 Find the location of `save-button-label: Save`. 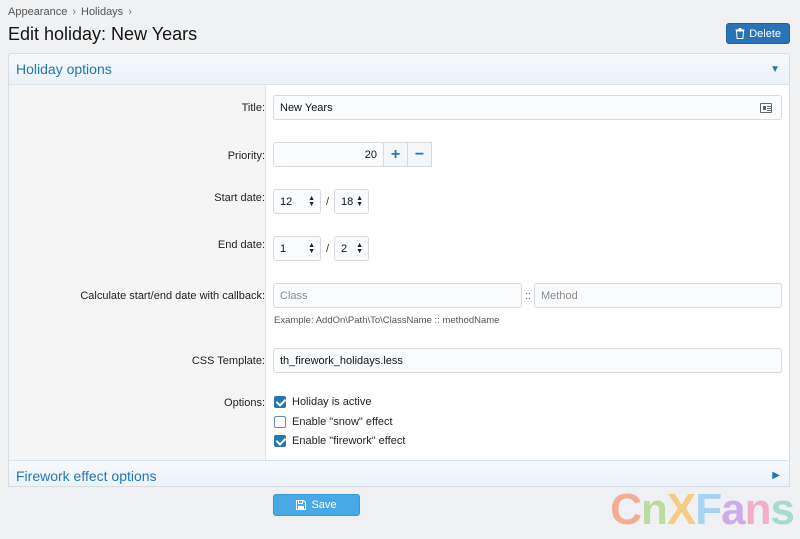

save-button-label: Save is located at coordinates (324, 505).